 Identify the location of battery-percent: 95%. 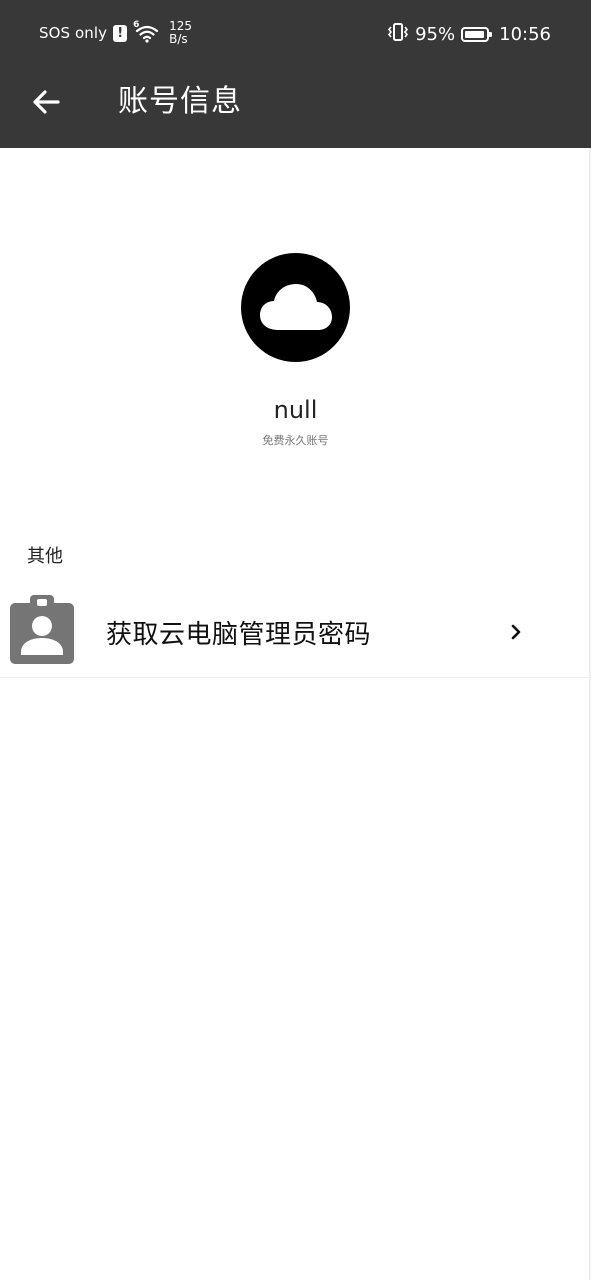
(435, 34).